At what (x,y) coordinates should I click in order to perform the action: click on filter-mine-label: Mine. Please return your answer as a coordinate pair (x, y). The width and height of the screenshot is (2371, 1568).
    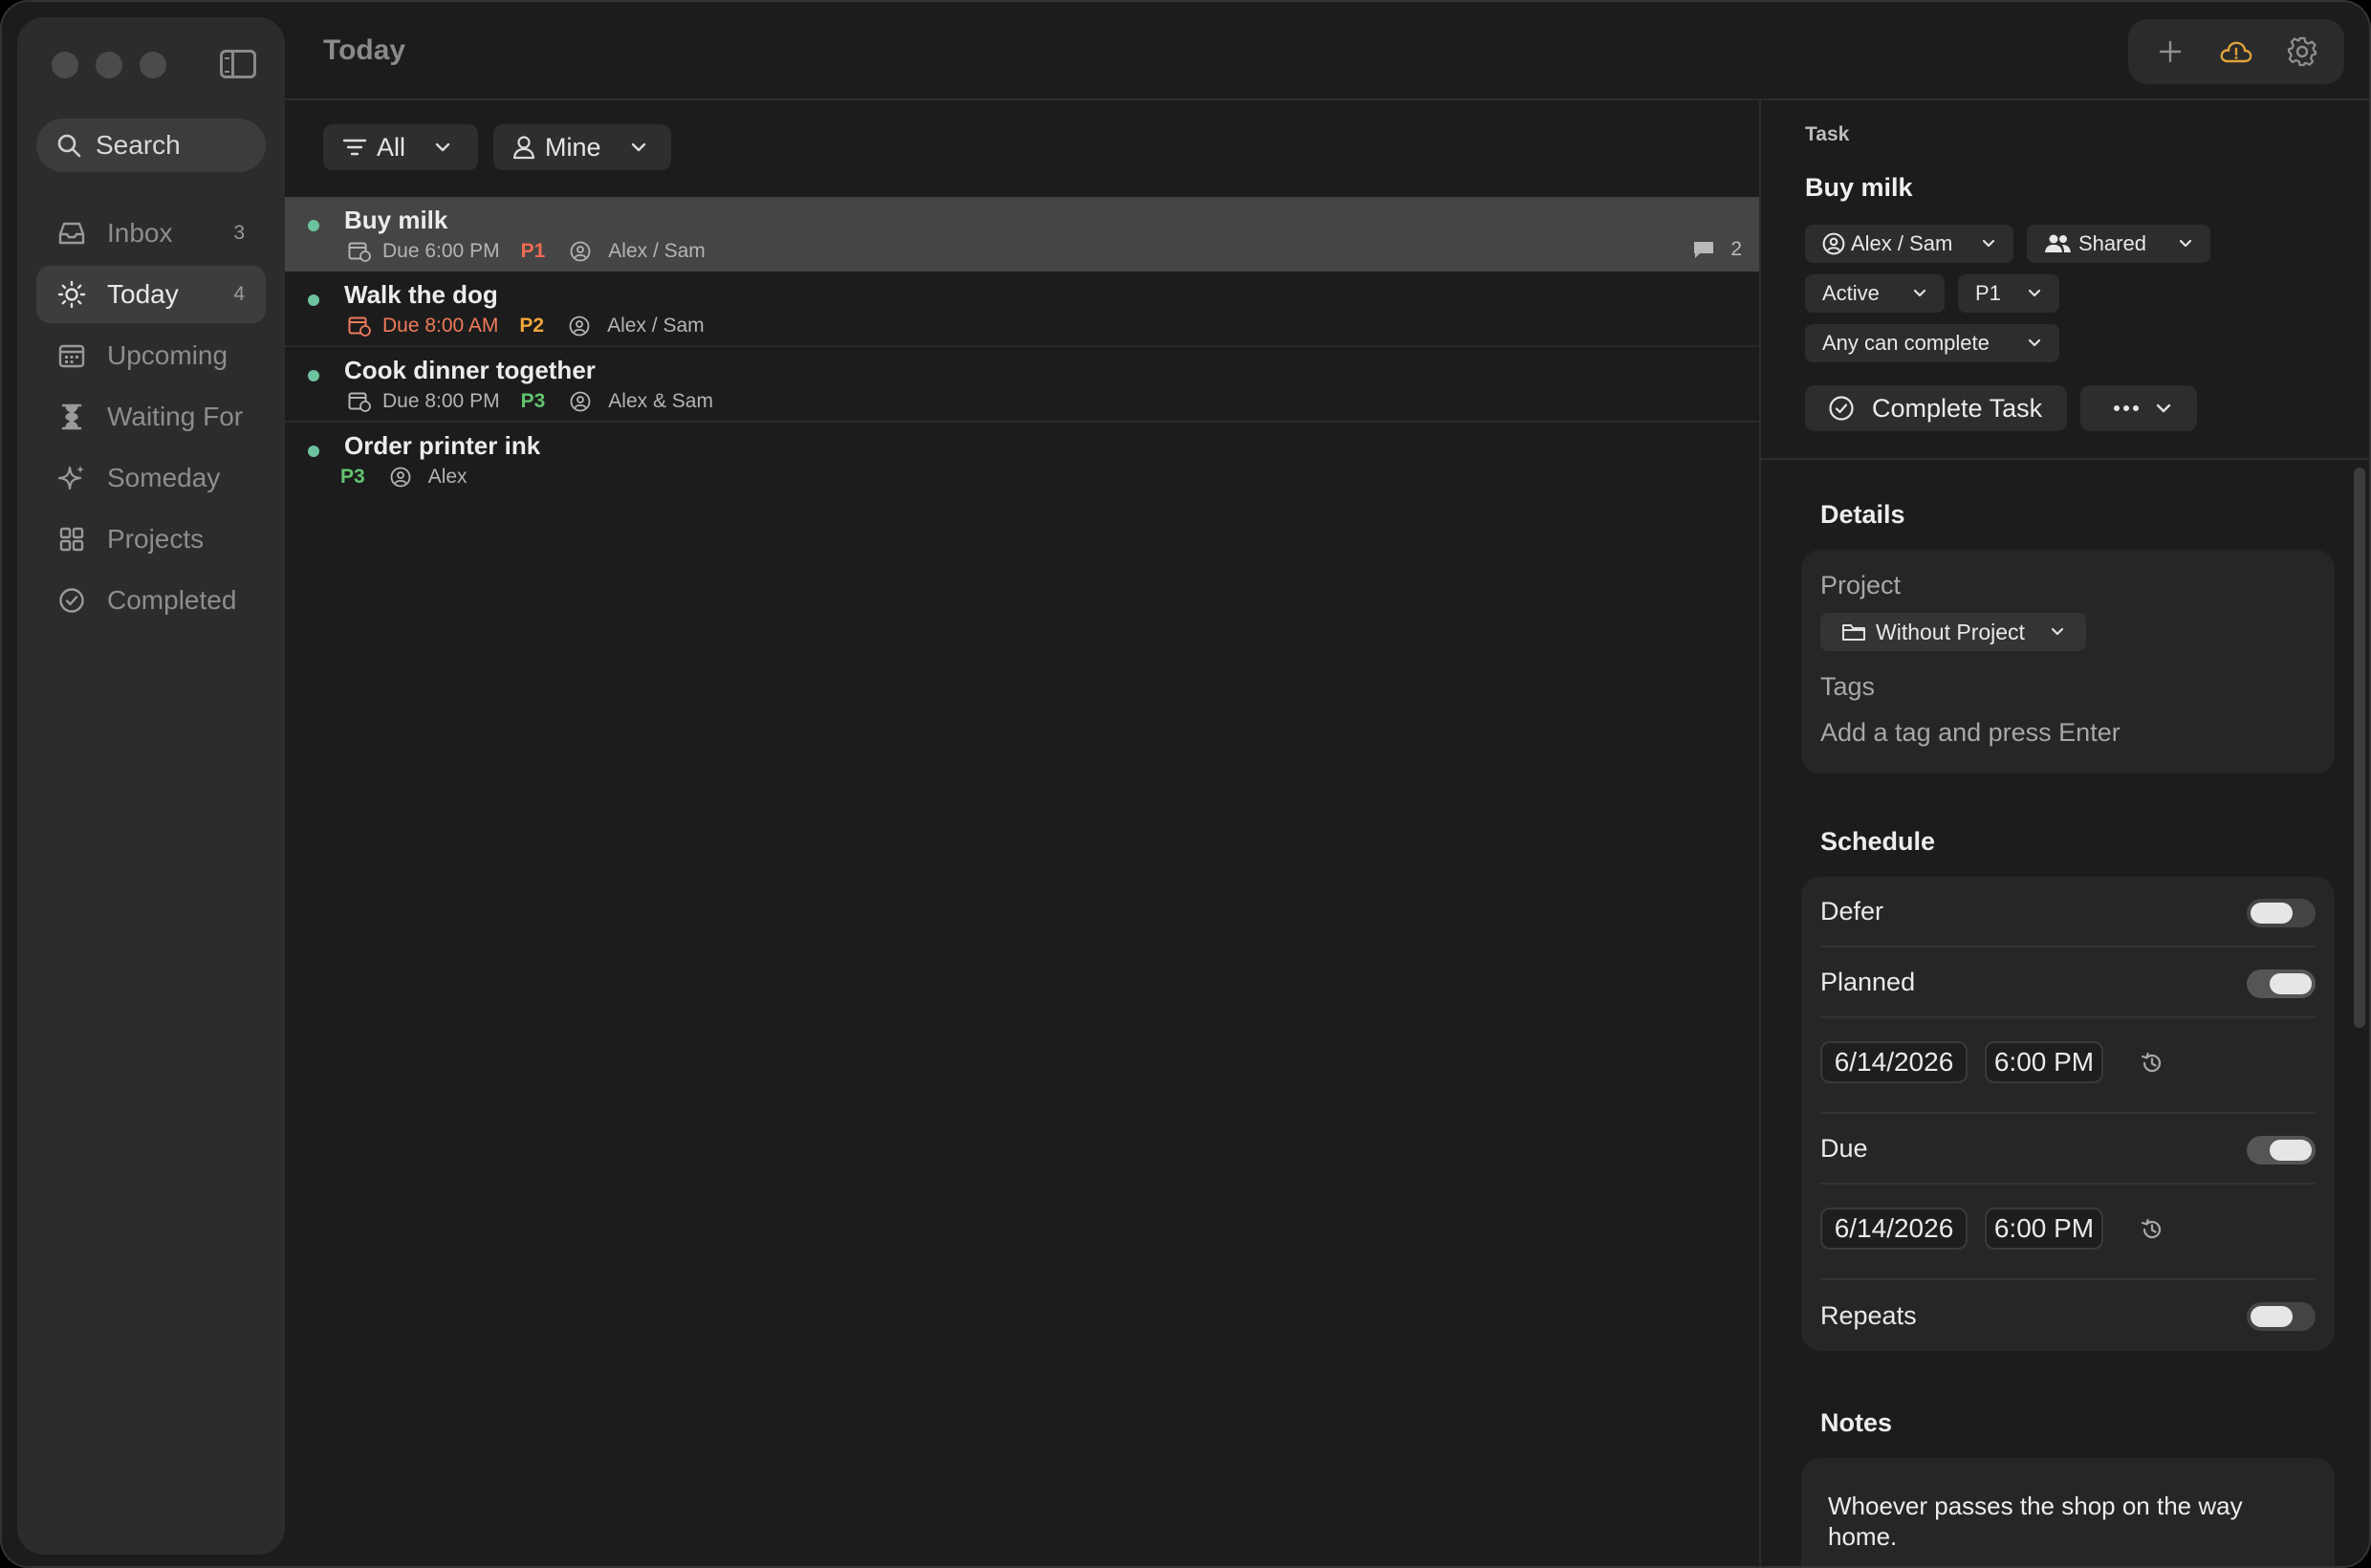
    Looking at the image, I should click on (573, 147).